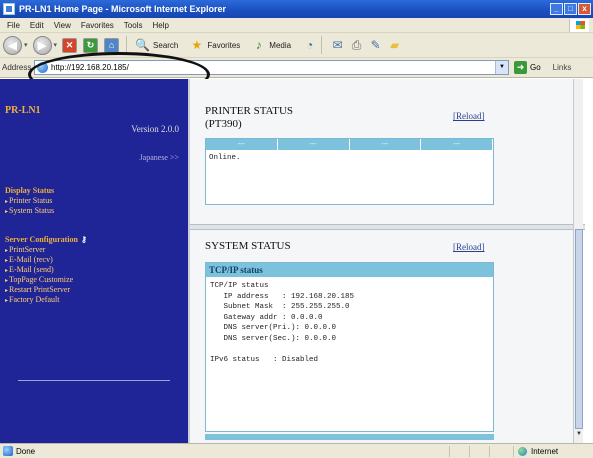 The width and height of the screenshot is (593, 458). I want to click on page-icon, so click(42, 67).